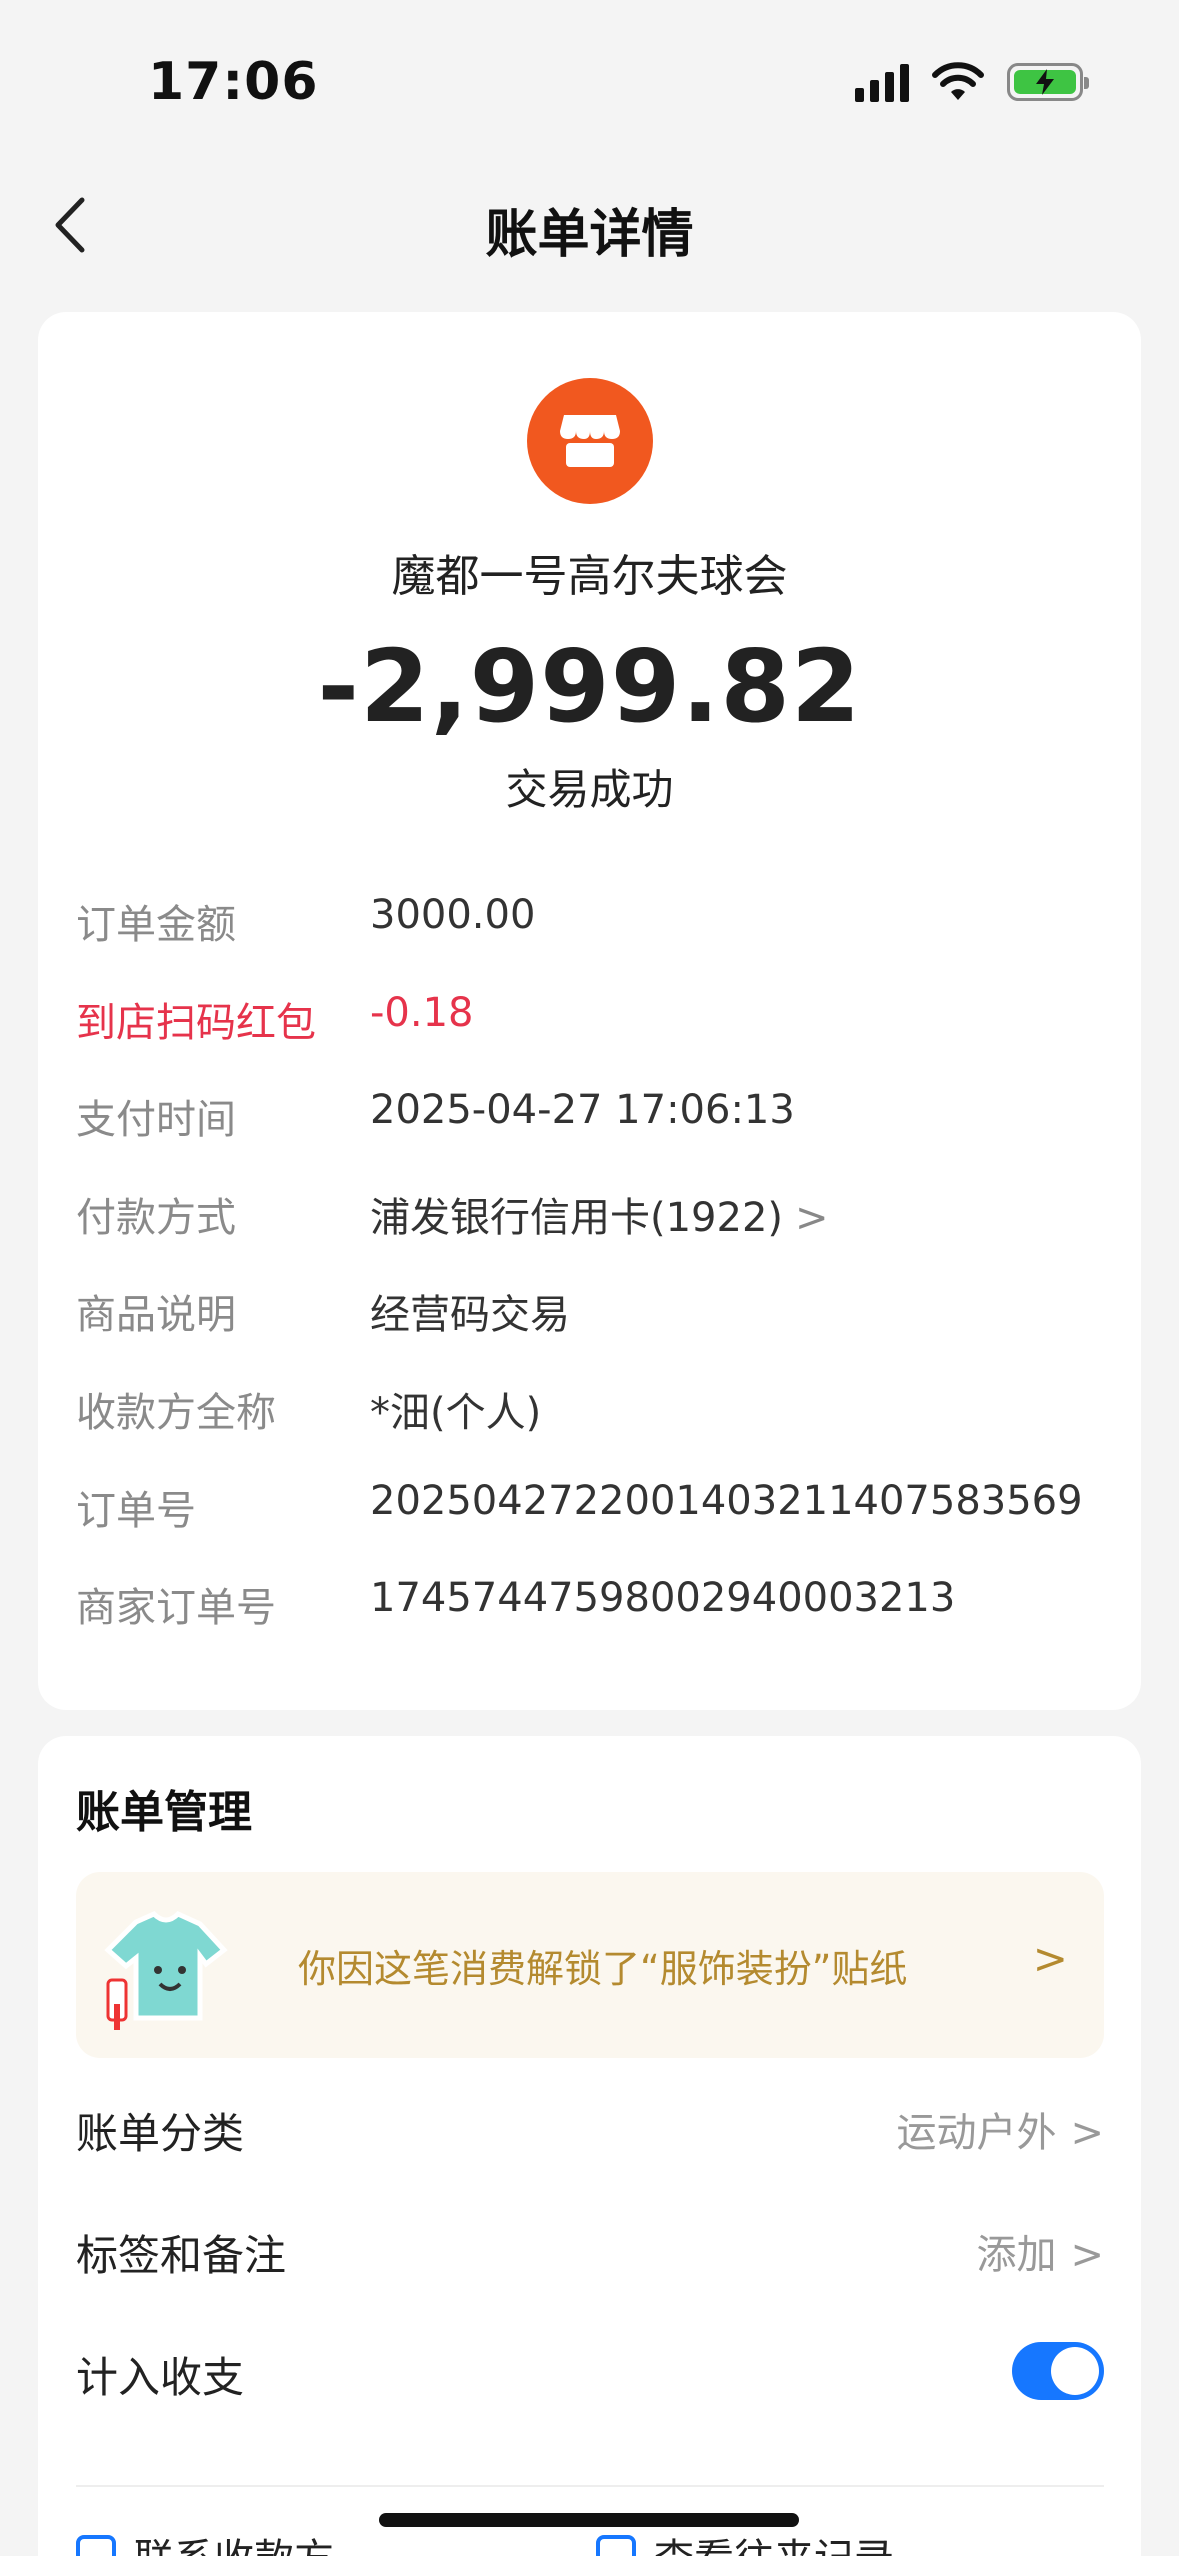  Describe the element at coordinates (181, 2255) in the screenshot. I see `setting-label: 标签和备注` at that location.